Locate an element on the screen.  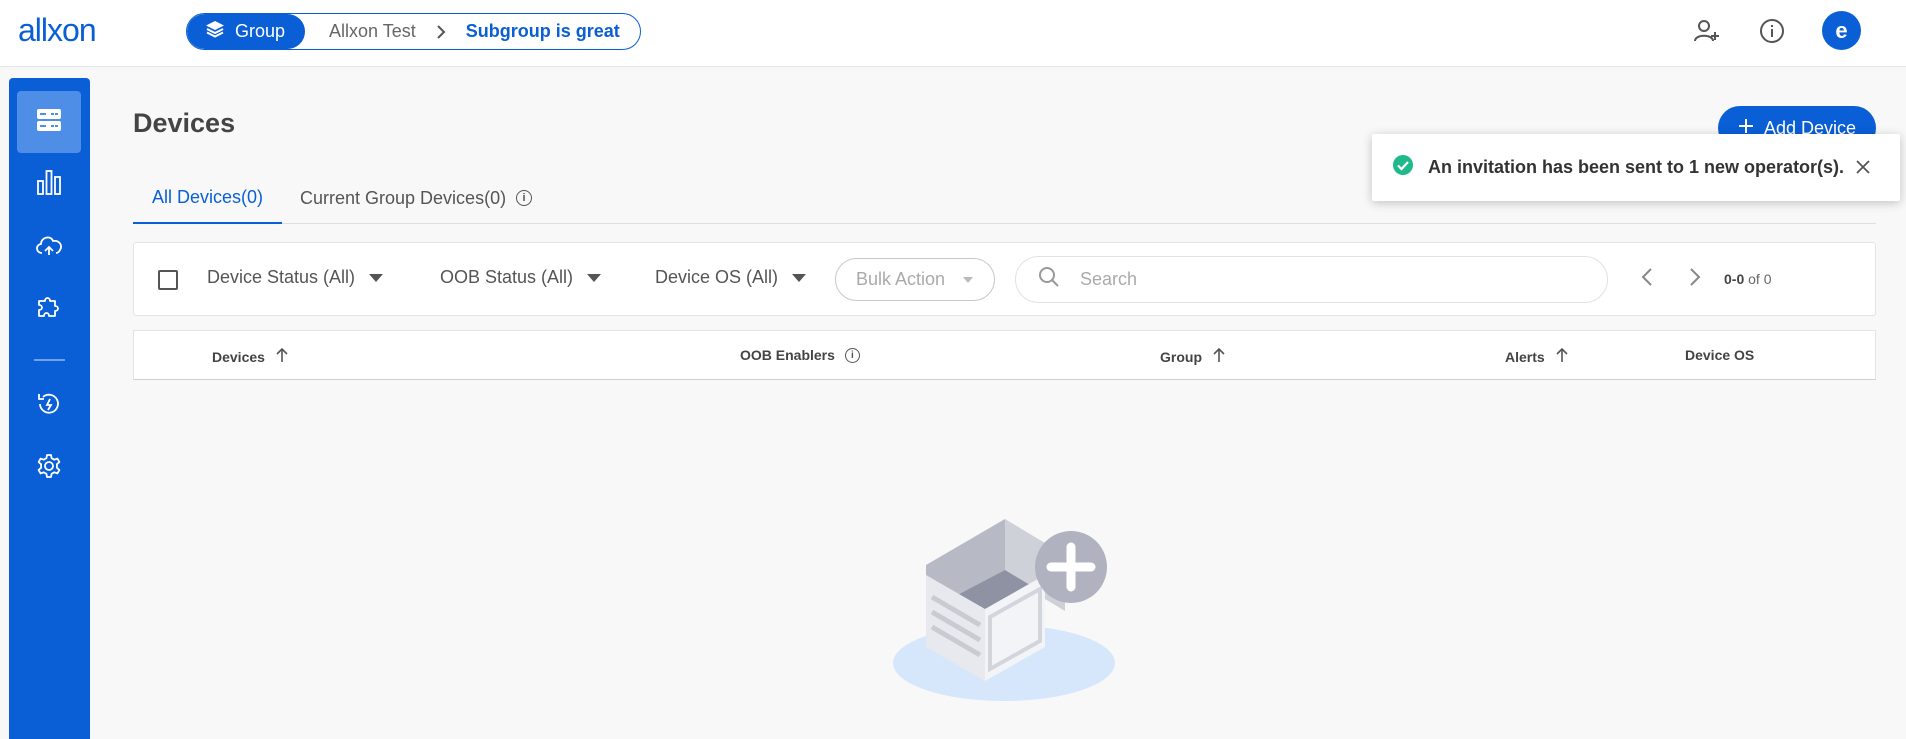
user-avatar: e is located at coordinates (1841, 30).